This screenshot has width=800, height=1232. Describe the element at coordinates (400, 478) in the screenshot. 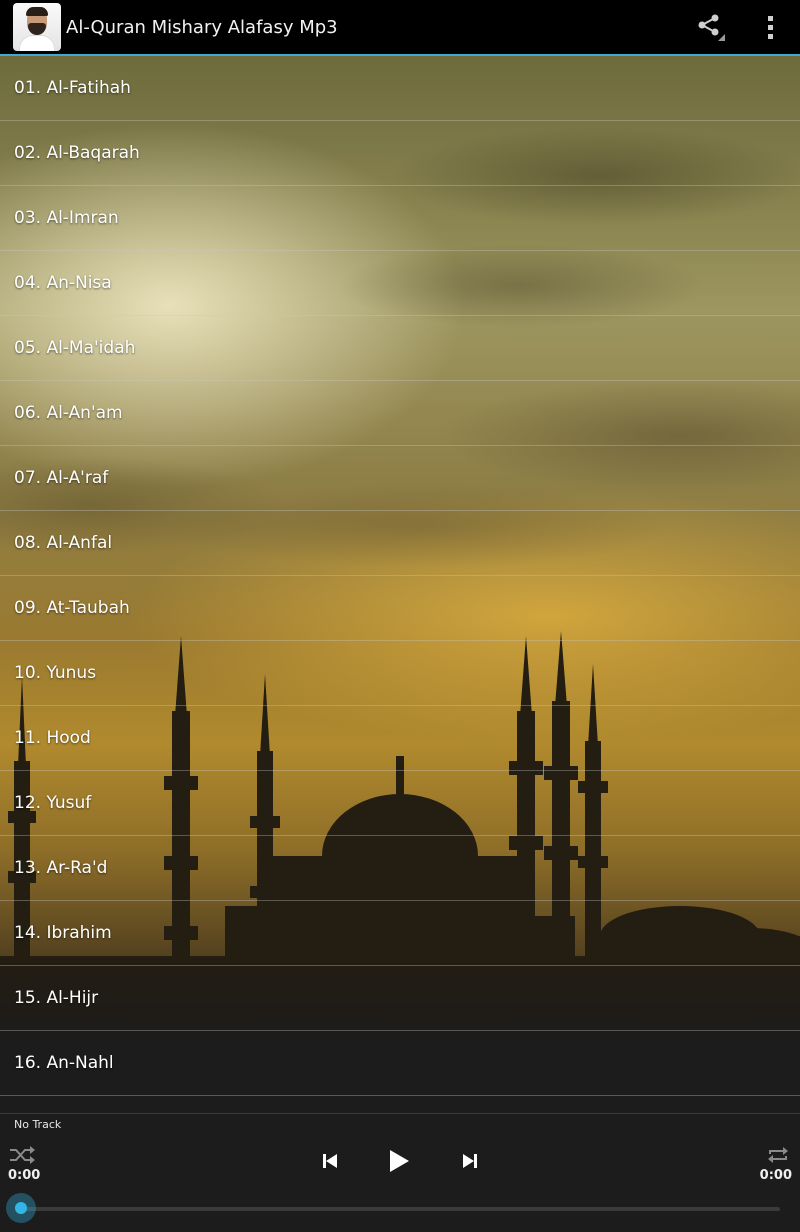

I see `surah-list-item: 07. Al-A'raf` at that location.